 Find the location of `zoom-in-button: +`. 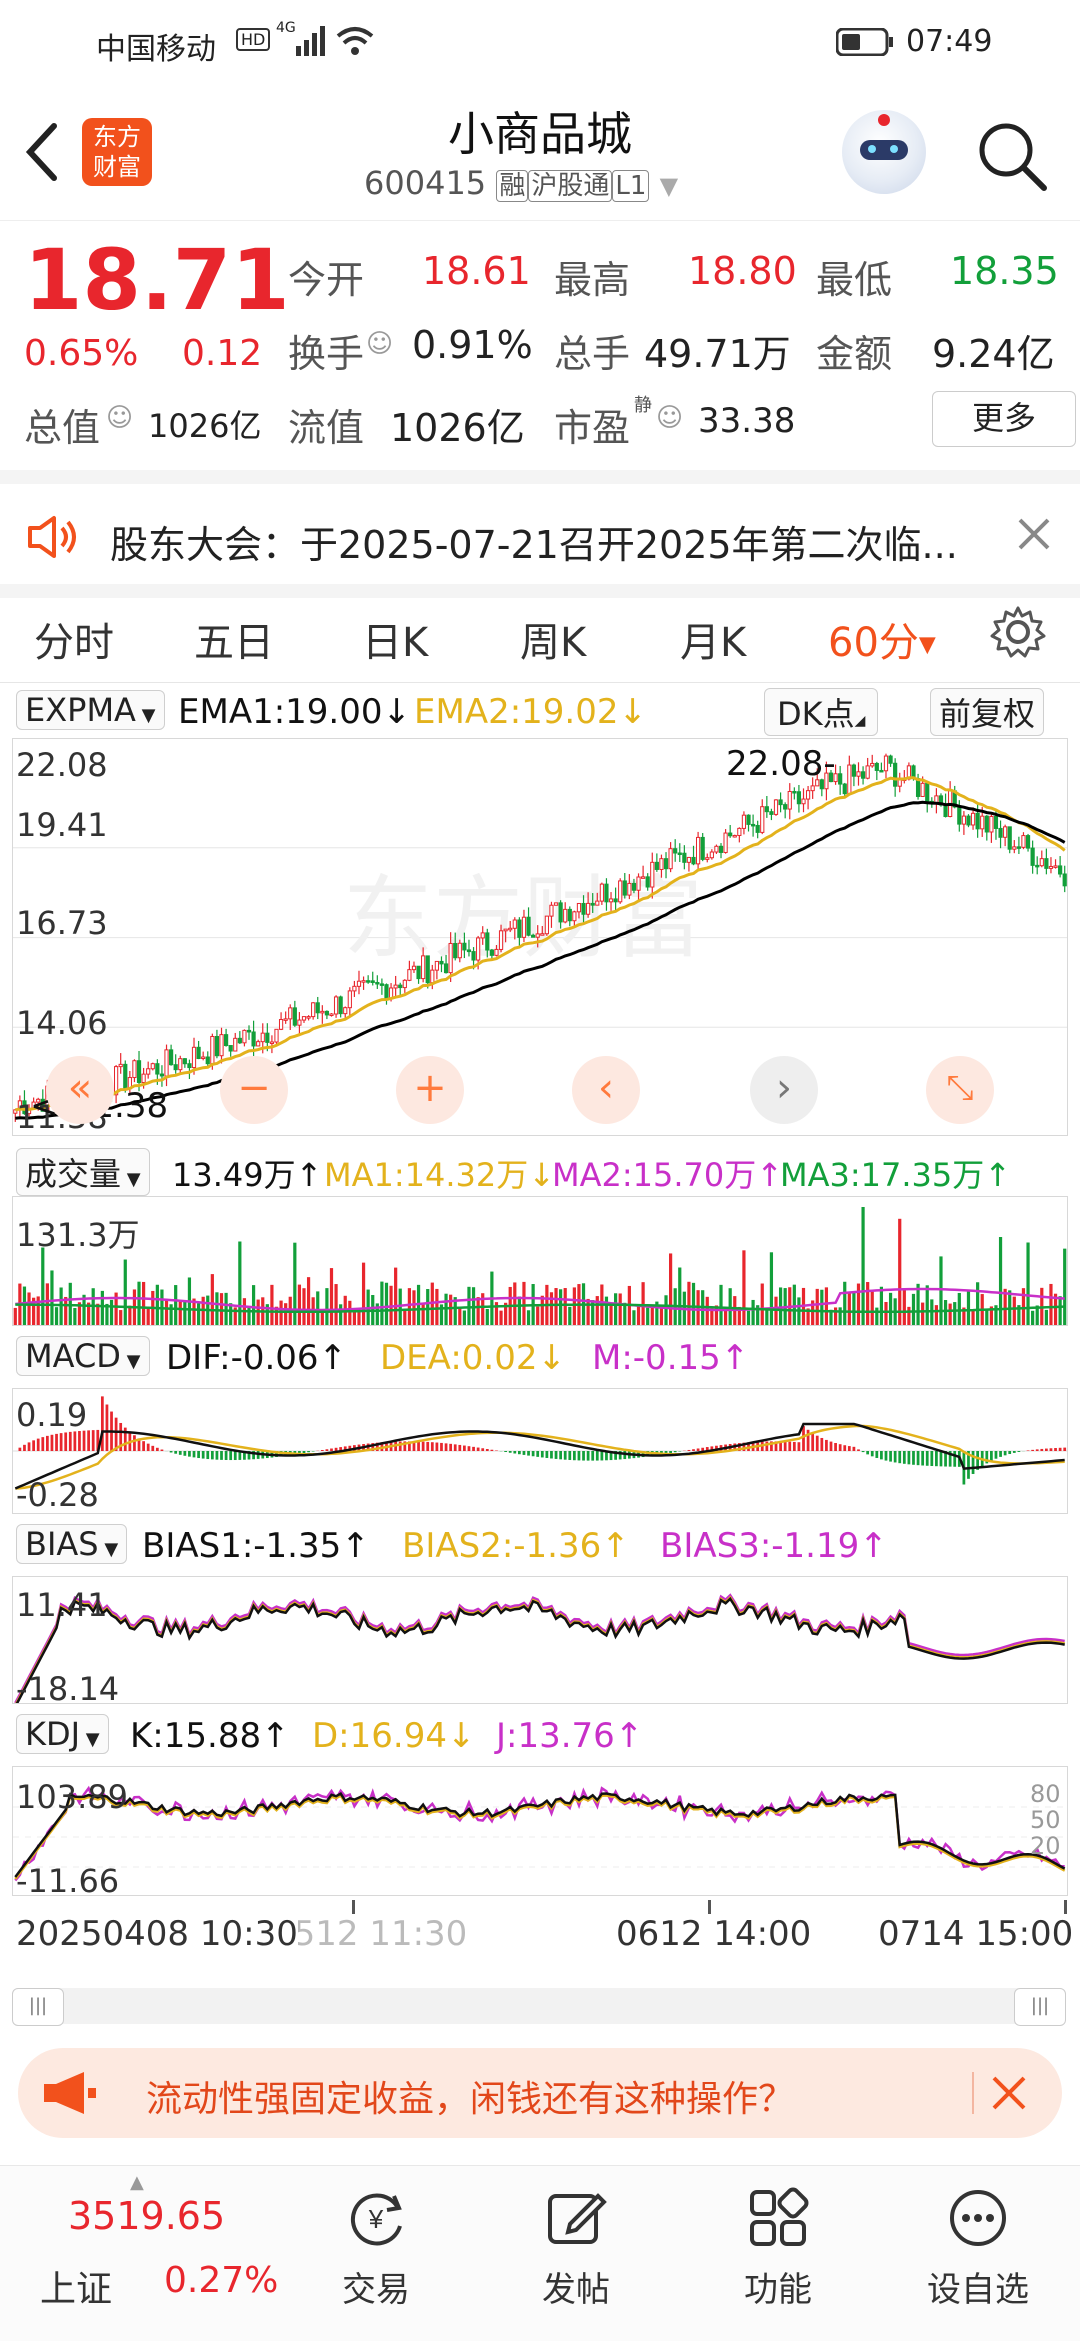

zoom-in-button: + is located at coordinates (430, 1090).